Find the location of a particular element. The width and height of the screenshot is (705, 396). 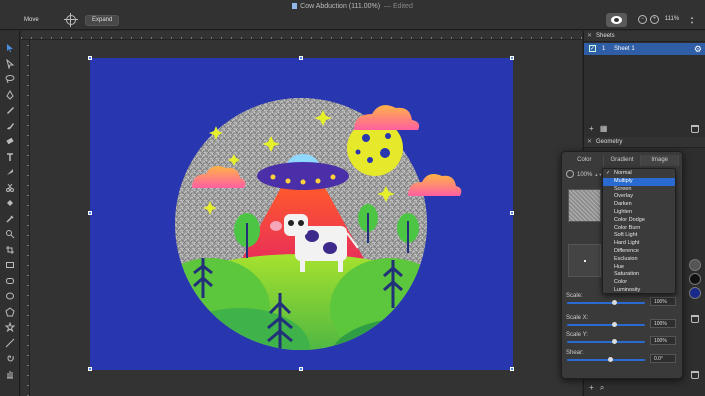

tab-color: Color is located at coordinates (585, 160).